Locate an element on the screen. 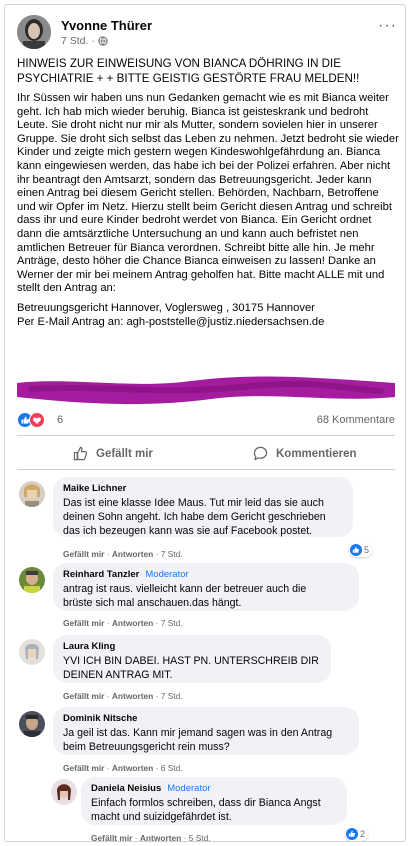 The width and height of the screenshot is (410, 846). comment-like-count: 2 is located at coordinates (363, 834).